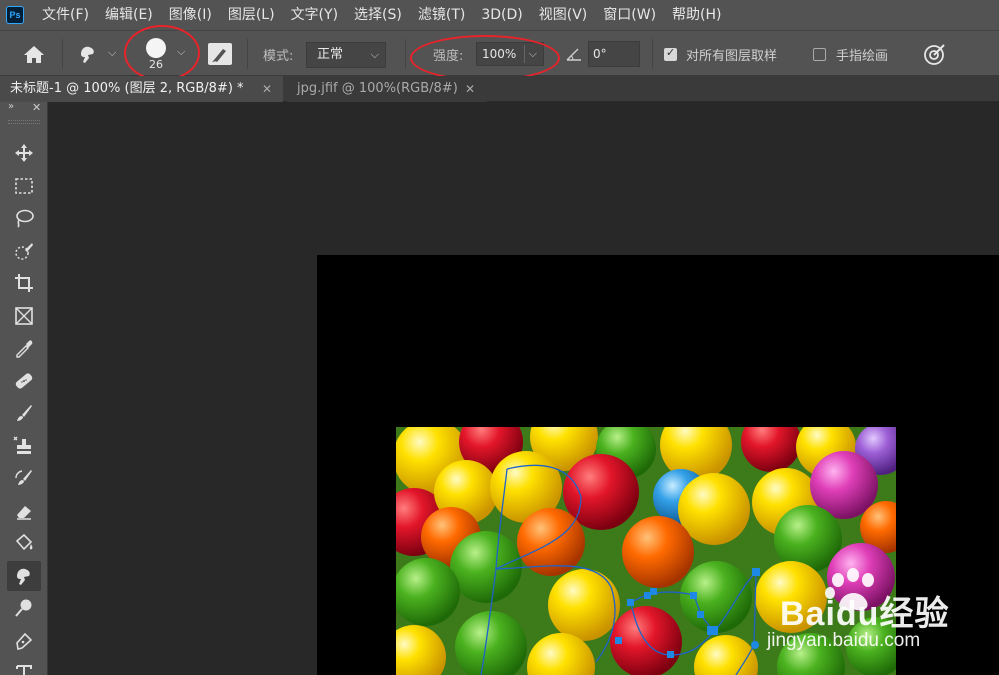  I want to click on marquee-tool, so click(24, 186).